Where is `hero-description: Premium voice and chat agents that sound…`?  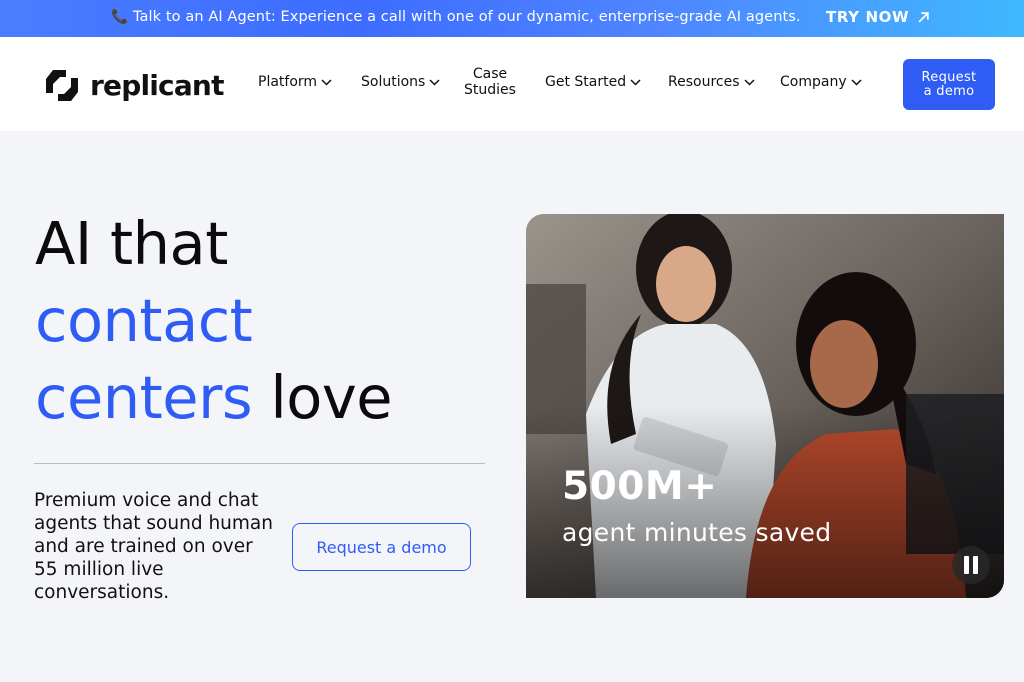
hero-description: Premium voice and chat agents that sound… is located at coordinates (153, 546).